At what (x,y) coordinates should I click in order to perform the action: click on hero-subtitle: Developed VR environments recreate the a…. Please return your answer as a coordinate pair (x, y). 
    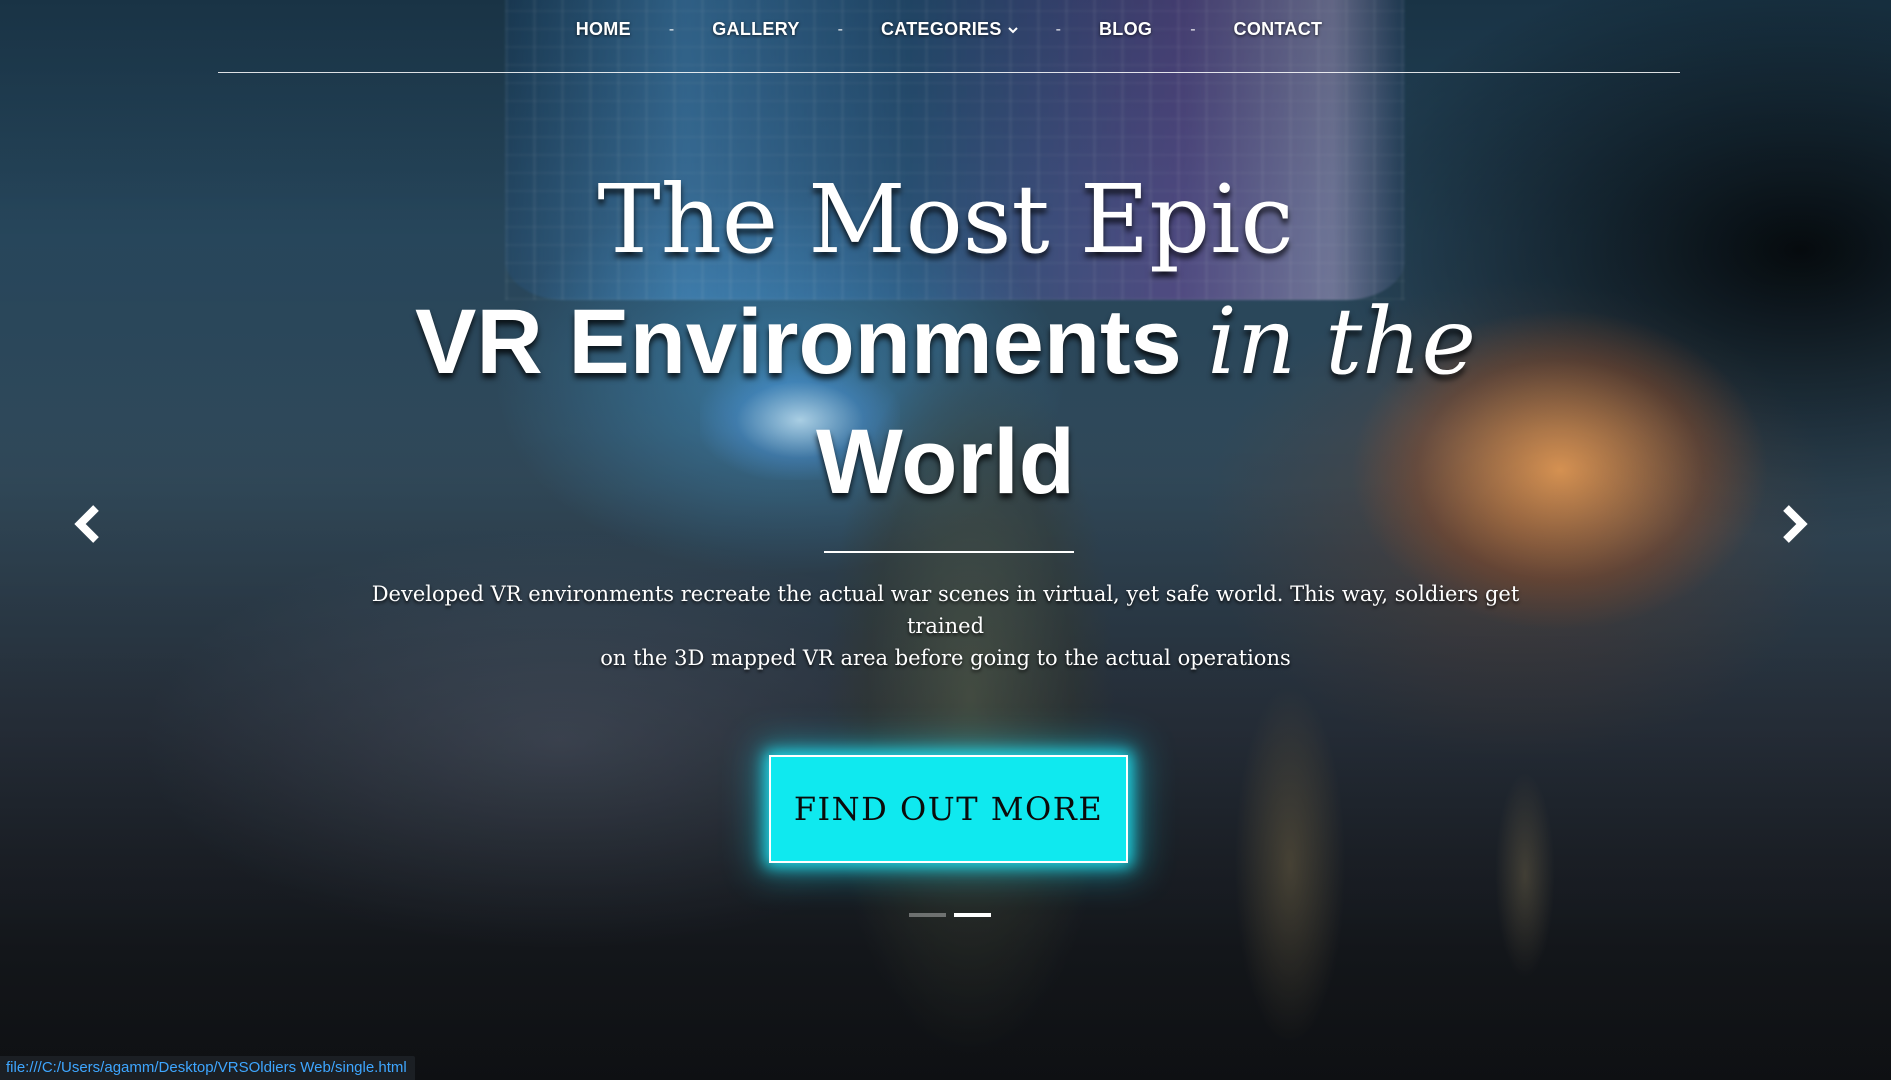
    Looking at the image, I should click on (945, 626).